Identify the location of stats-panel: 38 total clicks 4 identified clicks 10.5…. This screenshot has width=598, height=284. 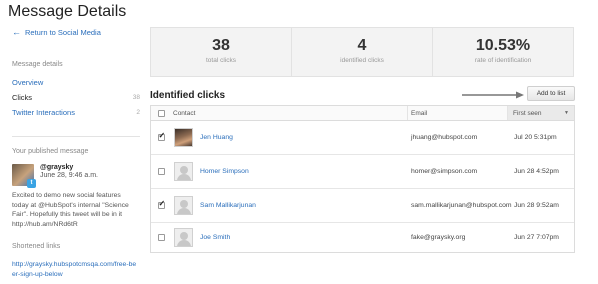
(362, 52).